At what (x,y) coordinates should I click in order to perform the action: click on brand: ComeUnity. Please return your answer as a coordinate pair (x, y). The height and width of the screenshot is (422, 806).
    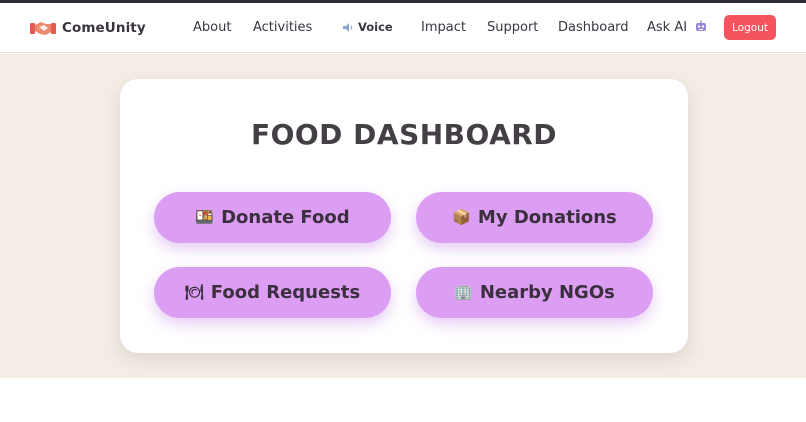
    Looking at the image, I should click on (88, 28).